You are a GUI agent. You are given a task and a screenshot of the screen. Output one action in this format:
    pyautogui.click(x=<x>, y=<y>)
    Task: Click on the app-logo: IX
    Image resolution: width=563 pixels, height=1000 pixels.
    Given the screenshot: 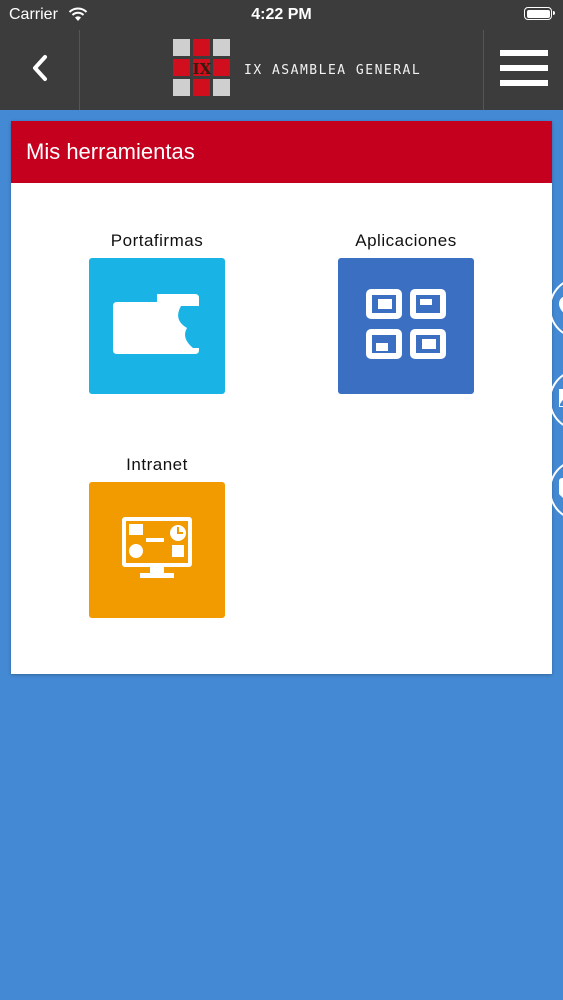 What is the action you would take?
    pyautogui.click(x=202, y=70)
    